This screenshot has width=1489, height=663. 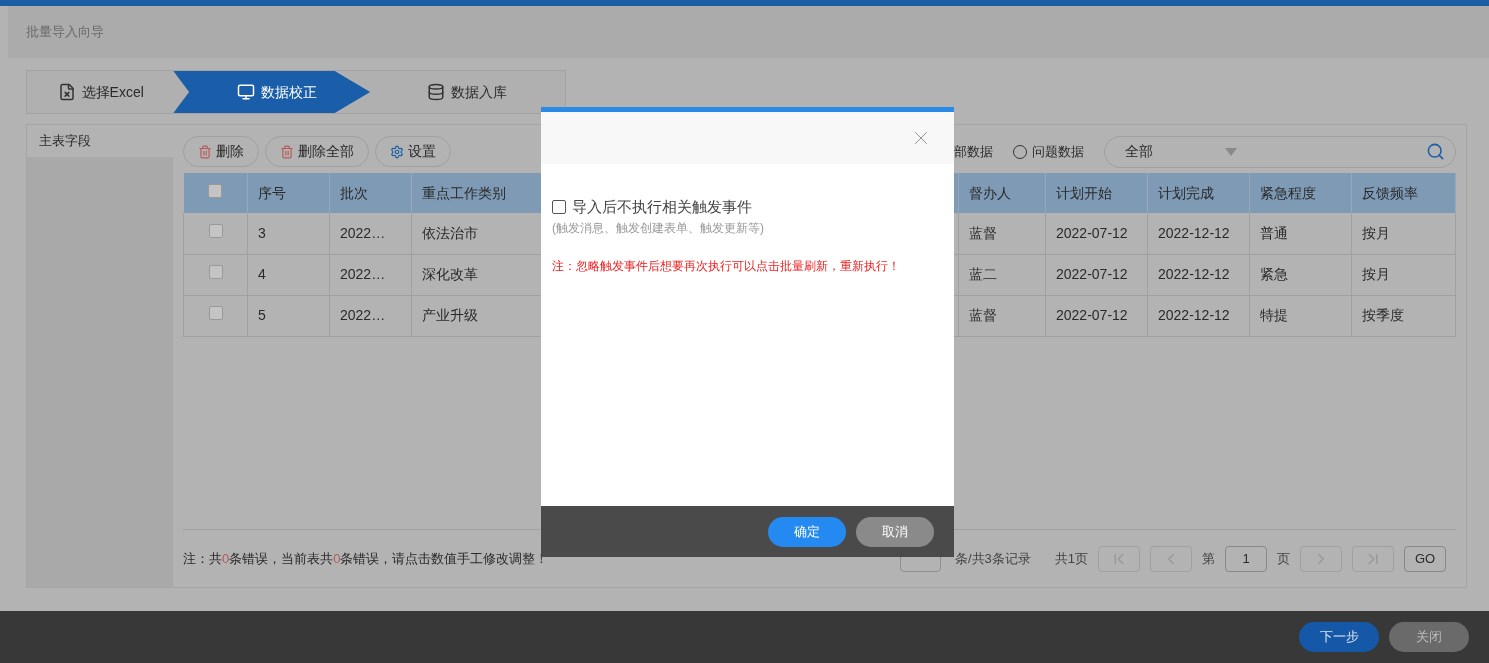 I want to click on window-title: 批量导入向导, so click(x=65, y=32).